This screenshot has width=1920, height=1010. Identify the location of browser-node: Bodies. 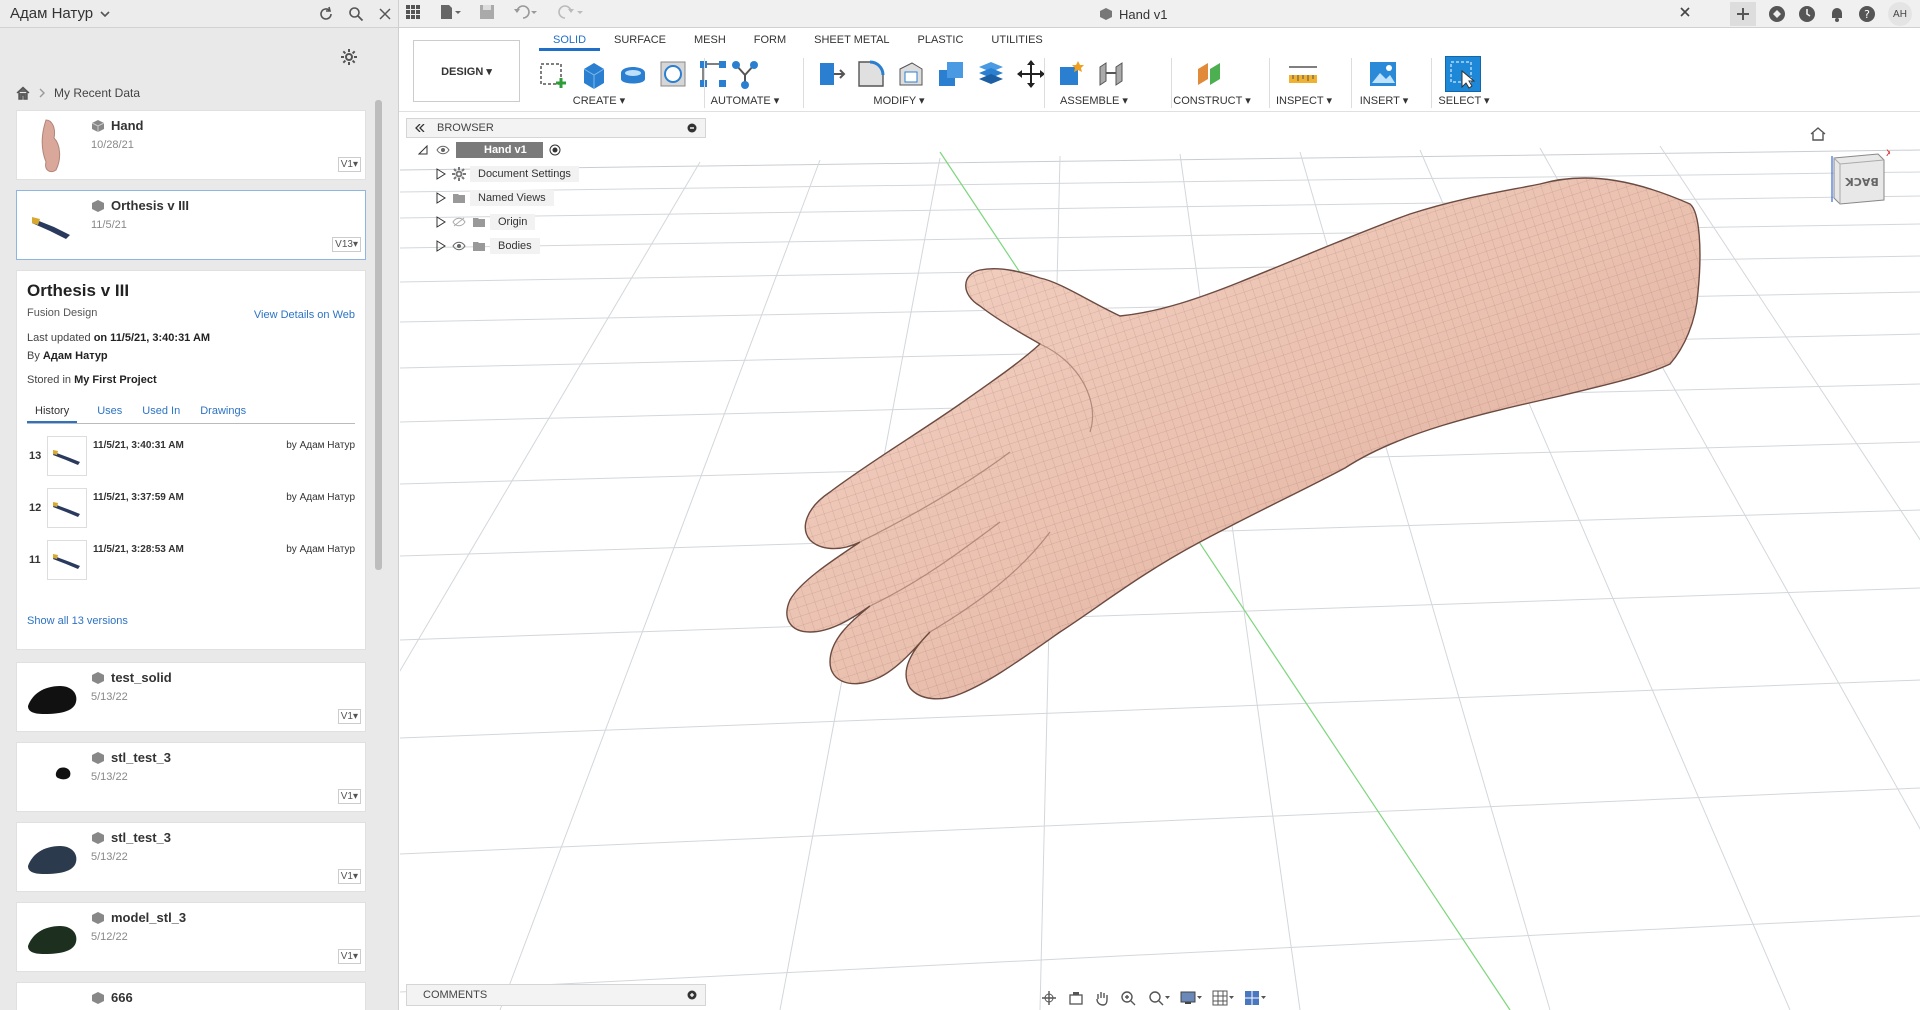
(556, 246).